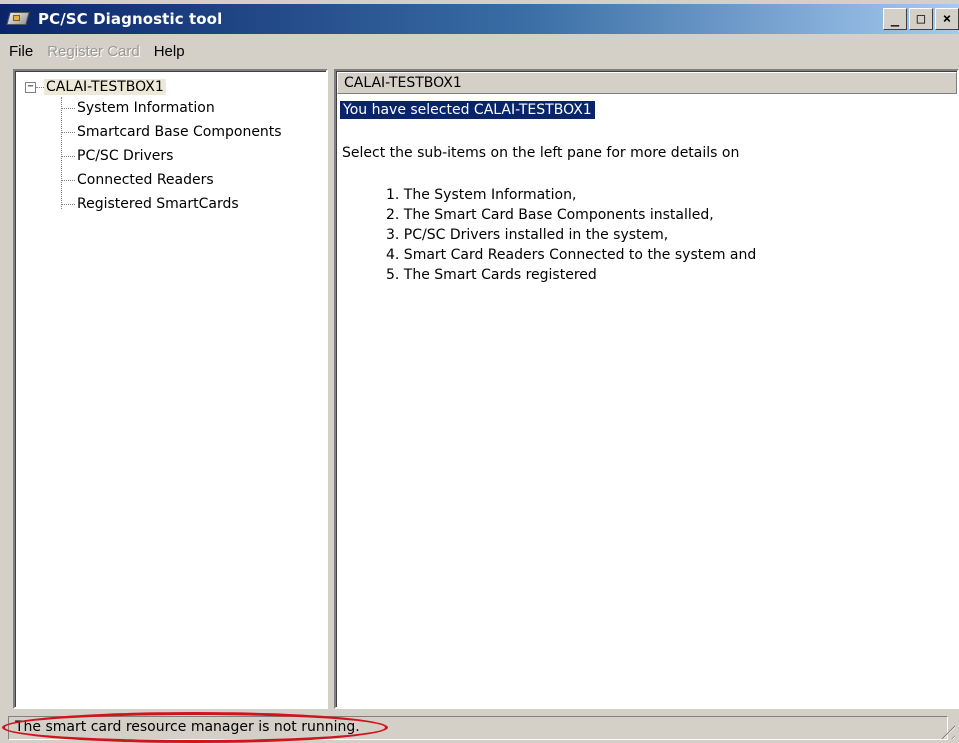  Describe the element at coordinates (124, 156) in the screenshot. I see `tree-item-label: PC/SC Drivers` at that location.